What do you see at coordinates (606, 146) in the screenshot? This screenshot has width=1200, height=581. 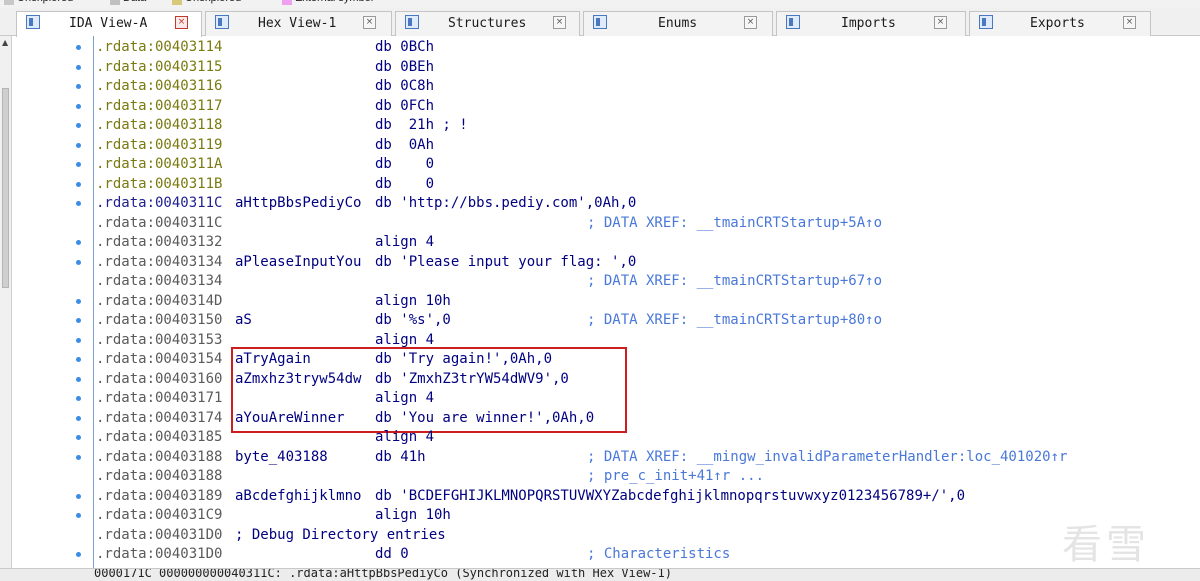 I see `listing-line: .rdata:00403119 db 0Ah` at bounding box center [606, 146].